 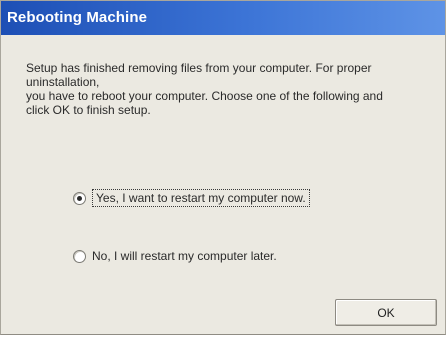 I want to click on title-bar: Rebooting Machine, so click(x=223, y=18).